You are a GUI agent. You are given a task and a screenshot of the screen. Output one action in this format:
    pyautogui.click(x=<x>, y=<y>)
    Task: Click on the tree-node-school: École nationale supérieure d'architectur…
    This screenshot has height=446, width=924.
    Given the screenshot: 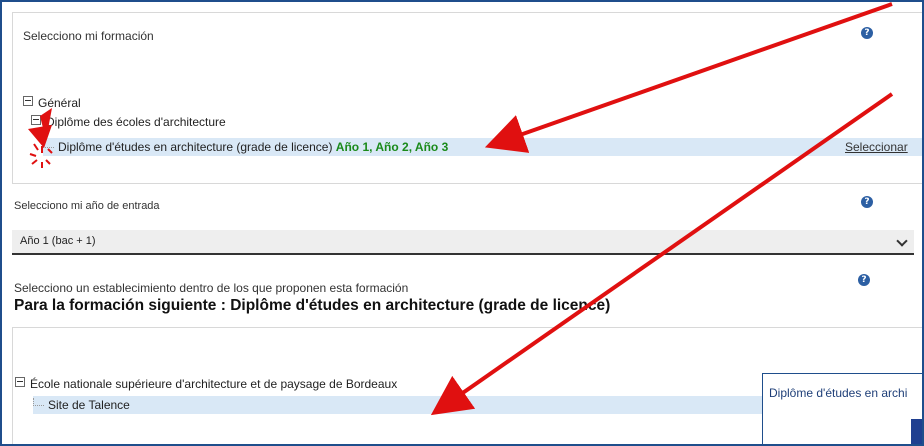 What is the action you would take?
    pyautogui.click(x=206, y=384)
    